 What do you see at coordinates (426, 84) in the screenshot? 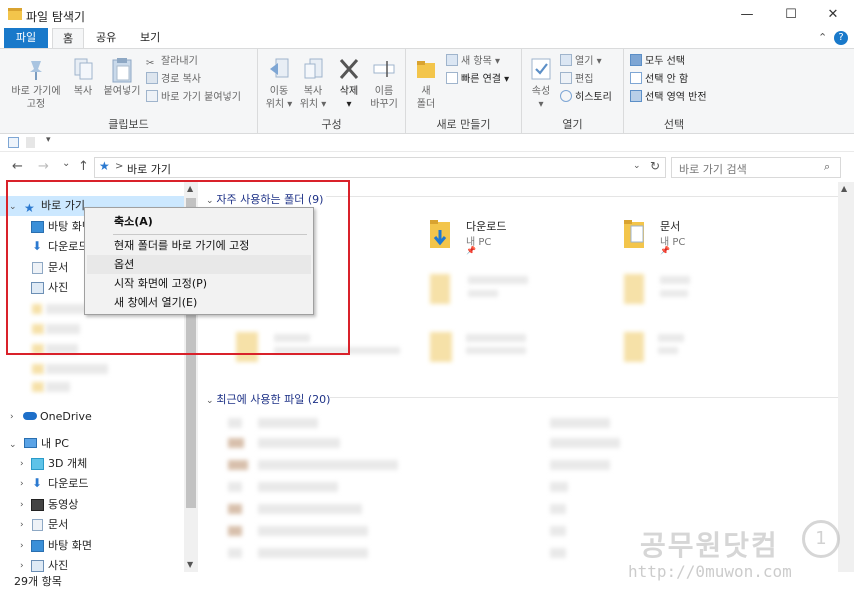
I see `new-folder-button: 새 폴더` at bounding box center [426, 84].